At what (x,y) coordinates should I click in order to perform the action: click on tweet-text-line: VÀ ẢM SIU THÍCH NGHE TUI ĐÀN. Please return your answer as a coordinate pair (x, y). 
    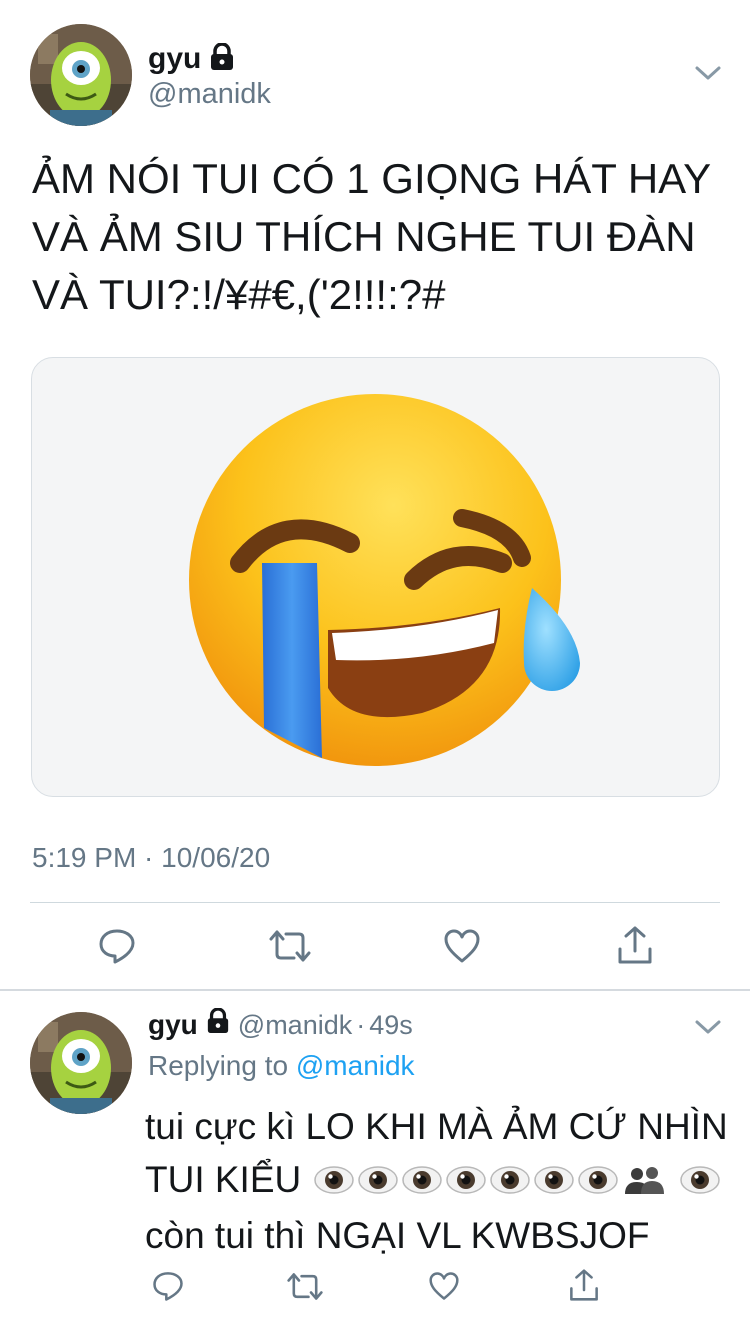
    Looking at the image, I should click on (364, 236).